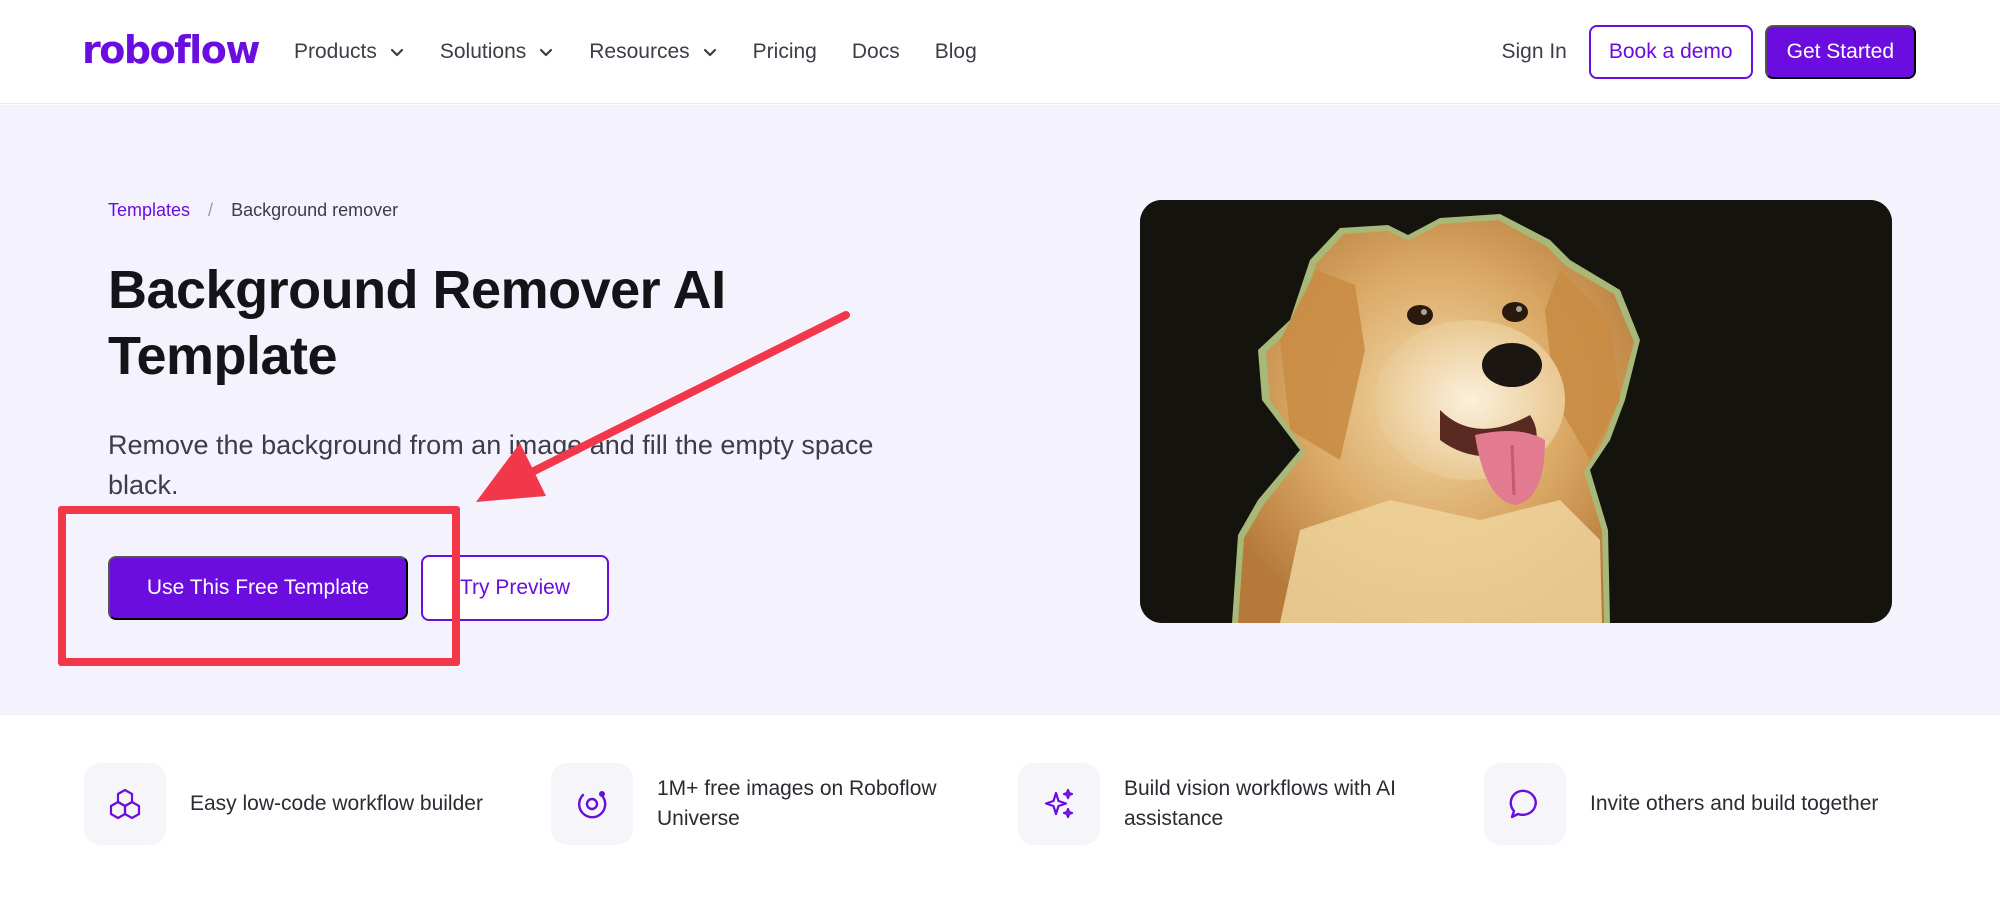 The image size is (2000, 911). What do you see at coordinates (417, 323) in the screenshot?
I see `page-title: Background Remover AI Template` at bounding box center [417, 323].